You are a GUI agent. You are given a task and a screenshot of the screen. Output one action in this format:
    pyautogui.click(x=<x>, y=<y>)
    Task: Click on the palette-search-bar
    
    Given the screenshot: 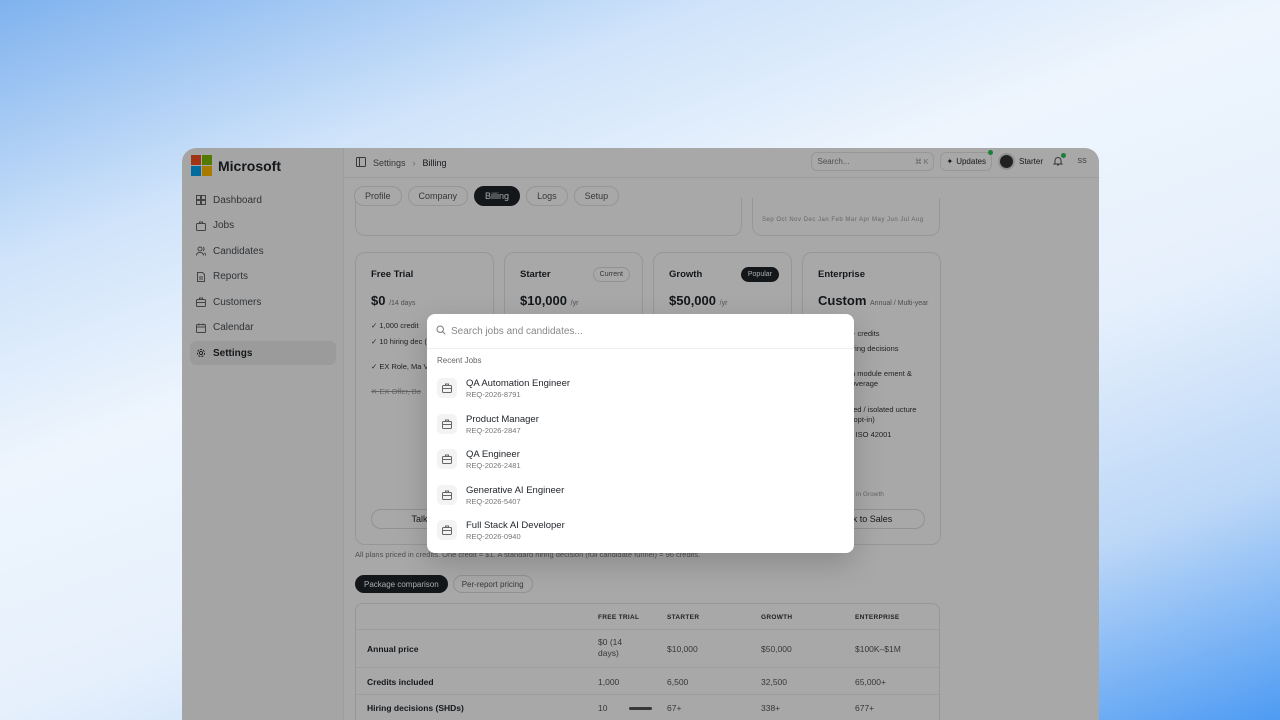 What is the action you would take?
    pyautogui.click(x=640, y=331)
    